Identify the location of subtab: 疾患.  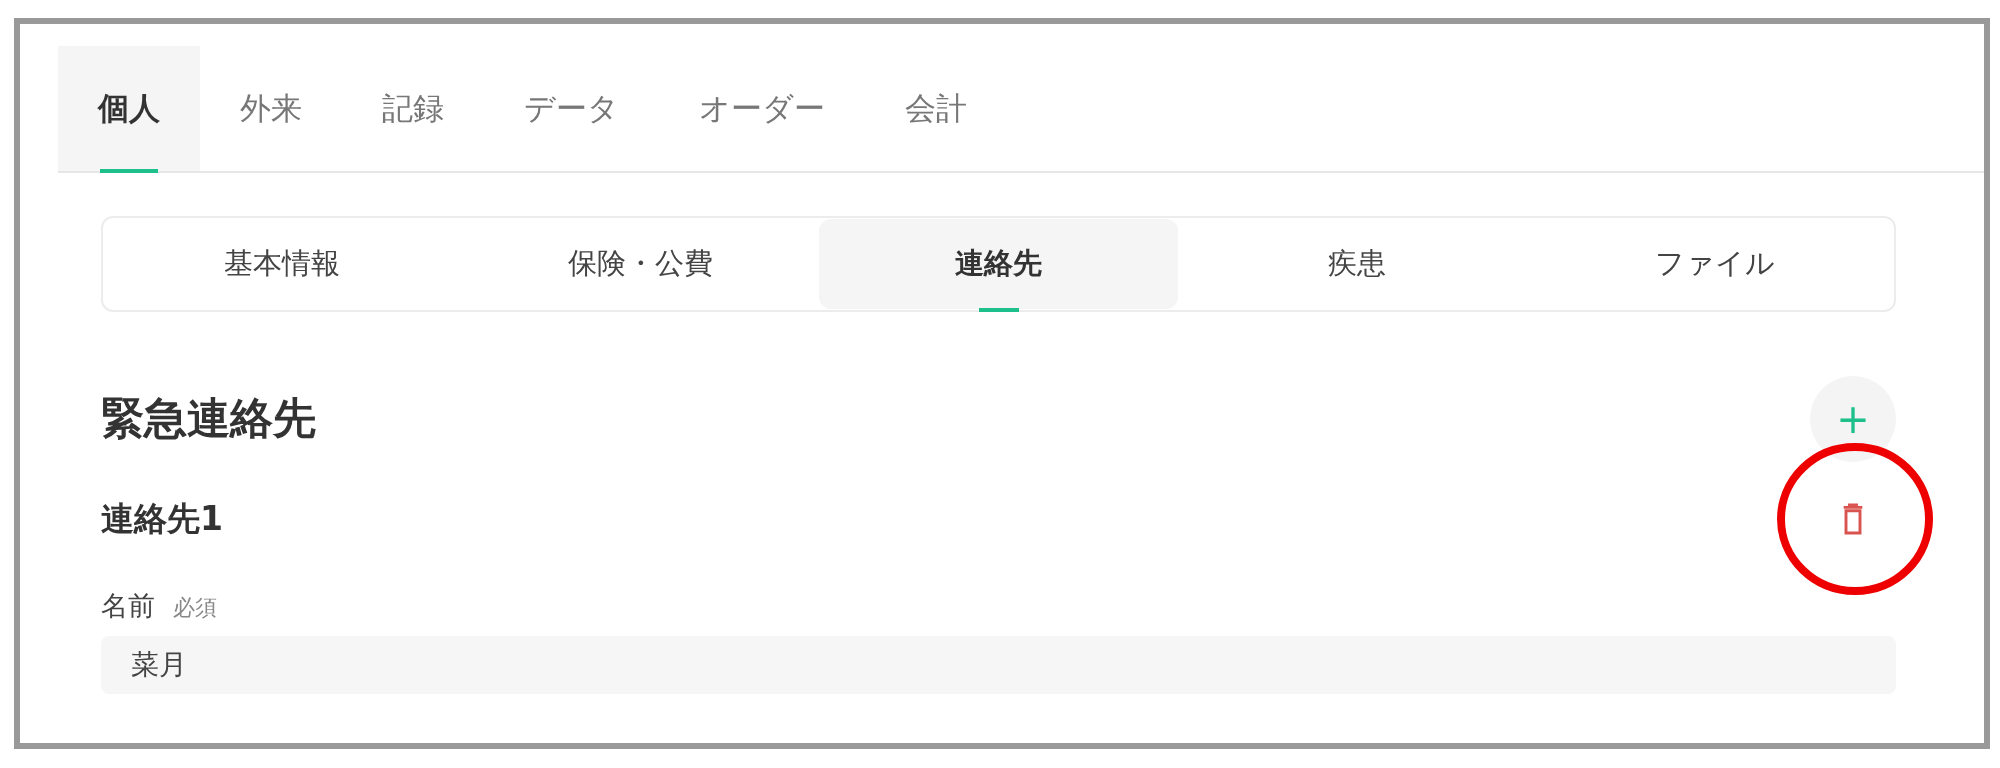
(1356, 264).